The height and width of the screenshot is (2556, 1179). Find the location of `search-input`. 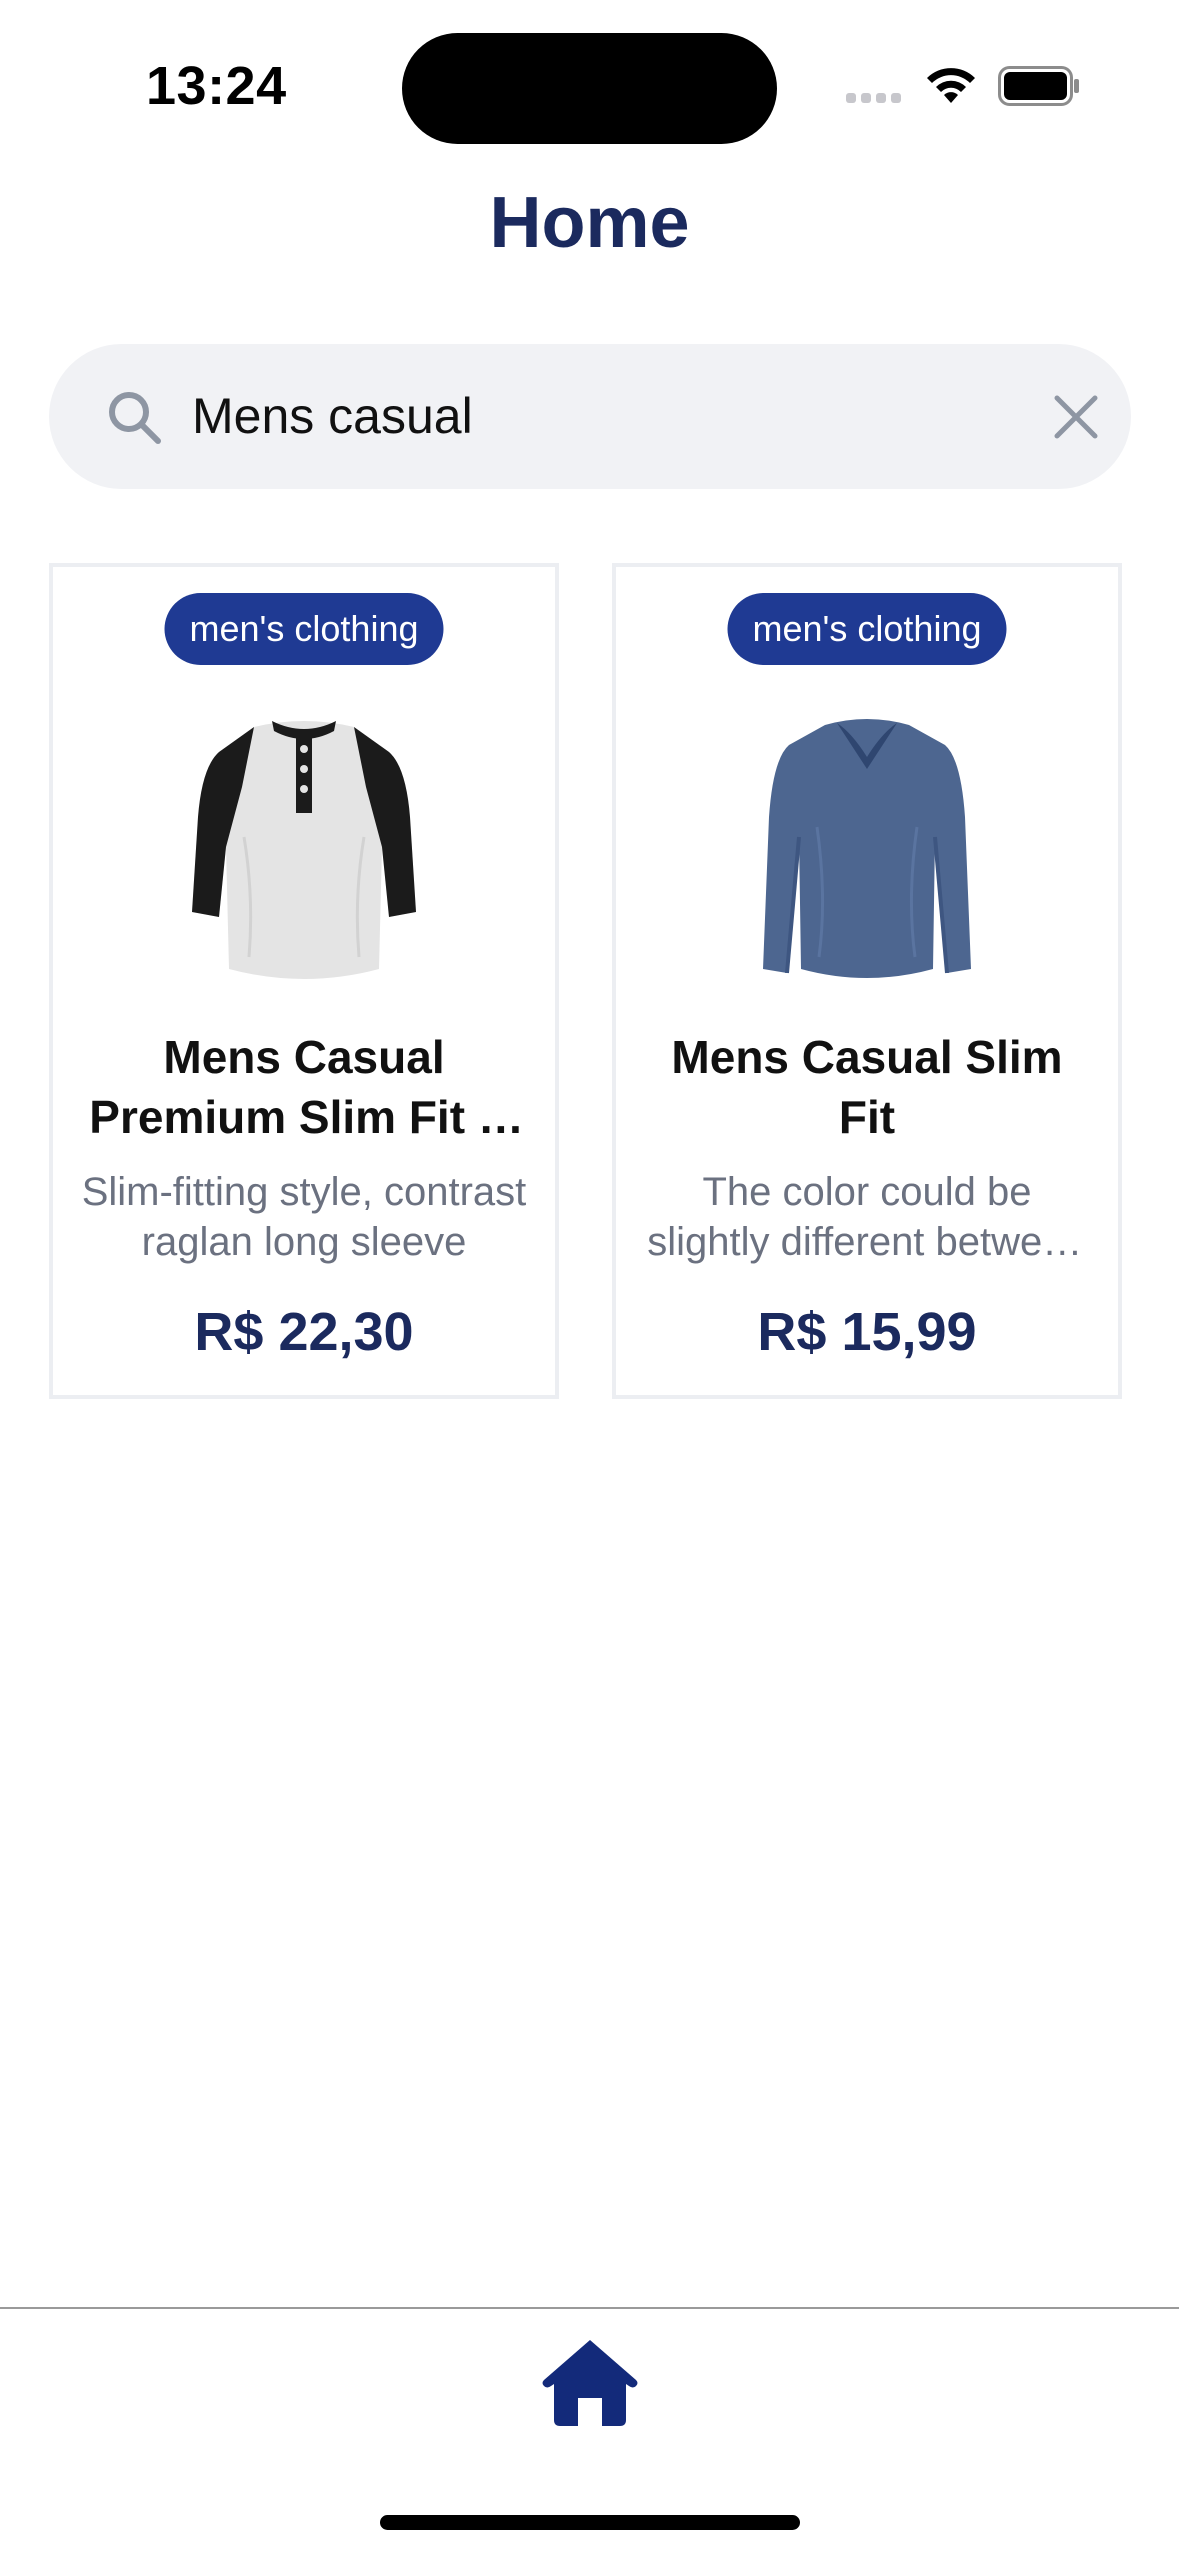

search-input is located at coordinates (592, 416).